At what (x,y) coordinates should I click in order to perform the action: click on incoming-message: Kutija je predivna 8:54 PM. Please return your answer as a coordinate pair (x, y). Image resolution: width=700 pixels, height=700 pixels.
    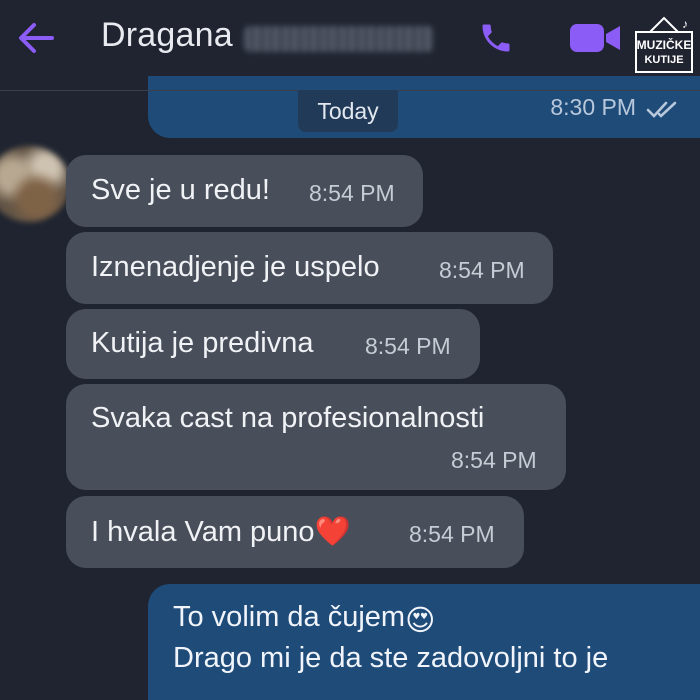
    Looking at the image, I should click on (273, 344).